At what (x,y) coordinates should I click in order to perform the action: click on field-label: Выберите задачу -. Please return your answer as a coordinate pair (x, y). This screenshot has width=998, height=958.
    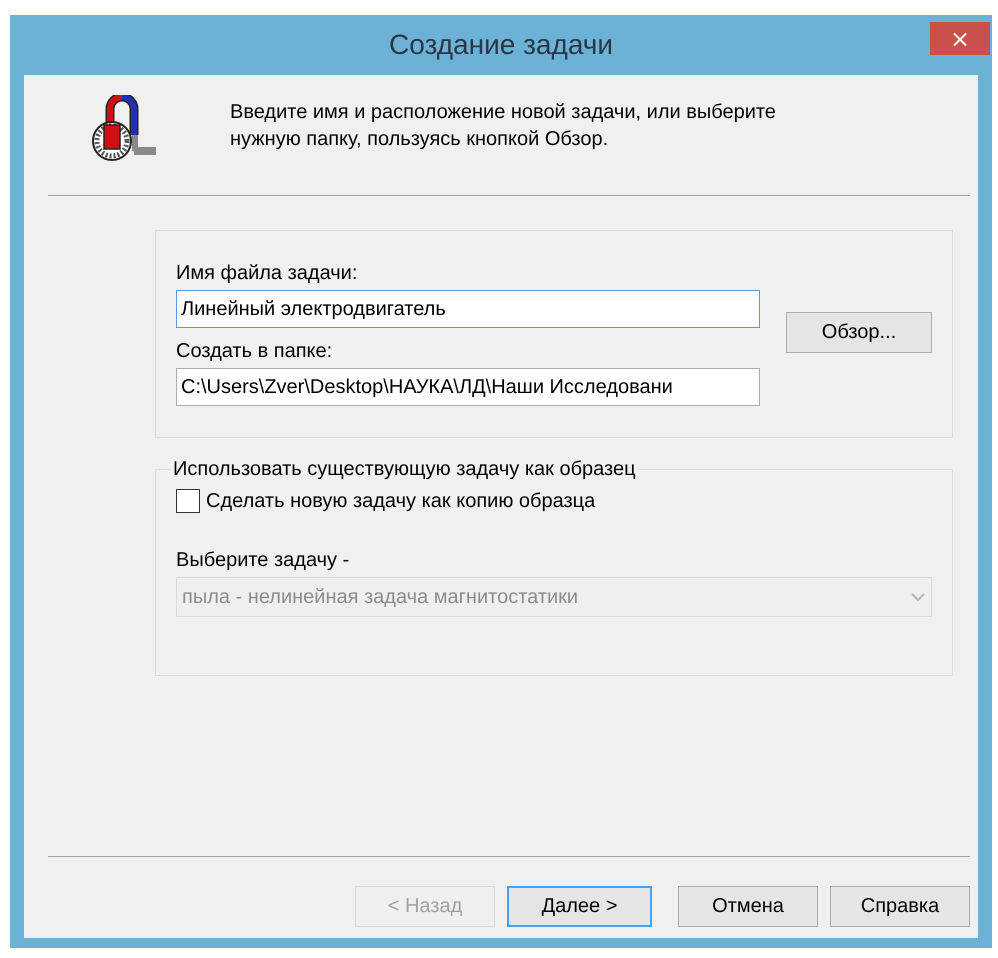
    Looking at the image, I should click on (263, 560).